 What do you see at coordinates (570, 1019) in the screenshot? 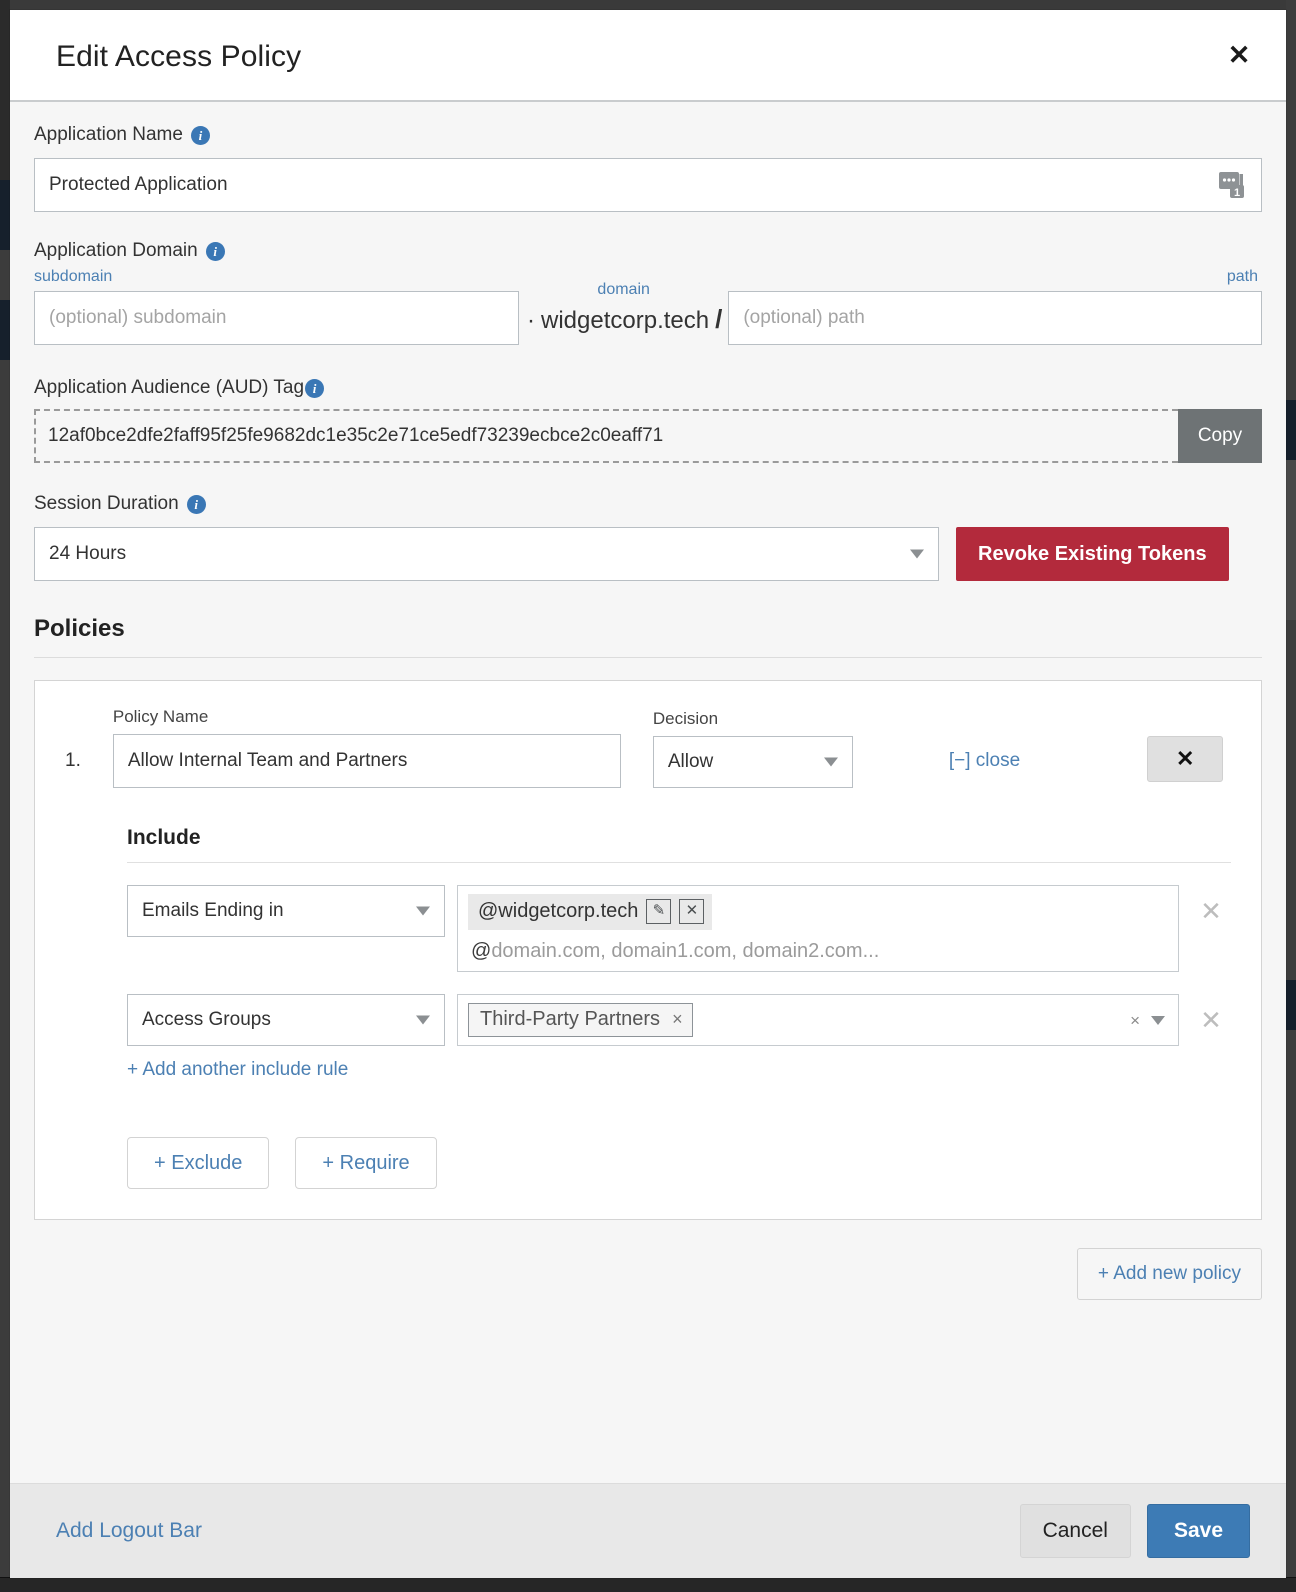
I see `access-group-token-label: Third-Party Partners` at bounding box center [570, 1019].